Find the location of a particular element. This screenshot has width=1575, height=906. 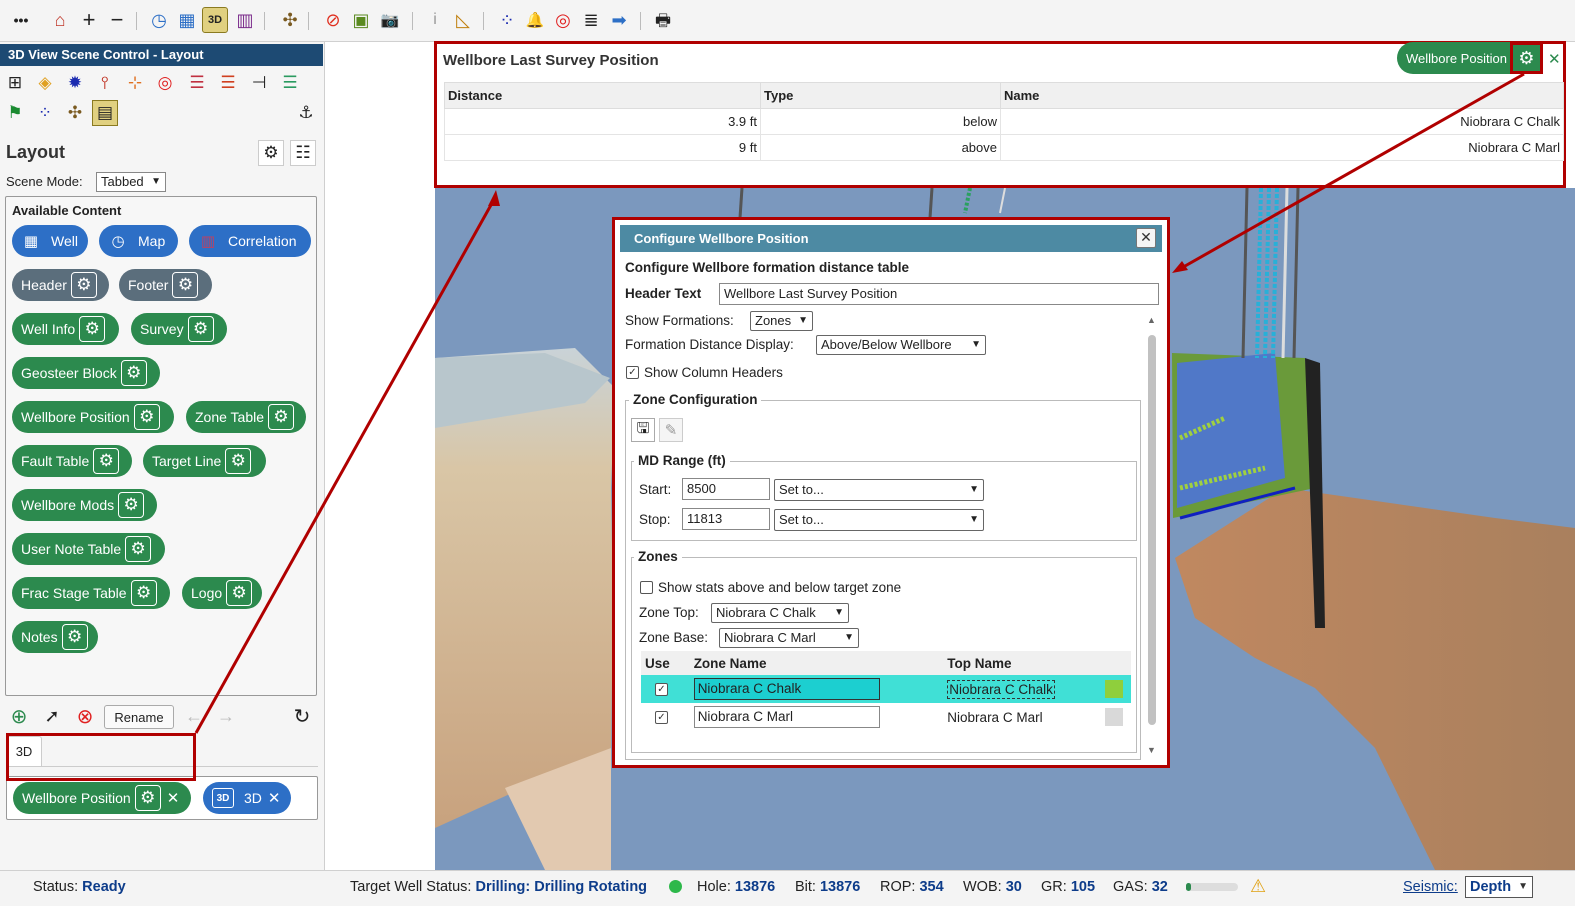

dialog-header: Configure Wellbore Position ✕ is located at coordinates (891, 238).